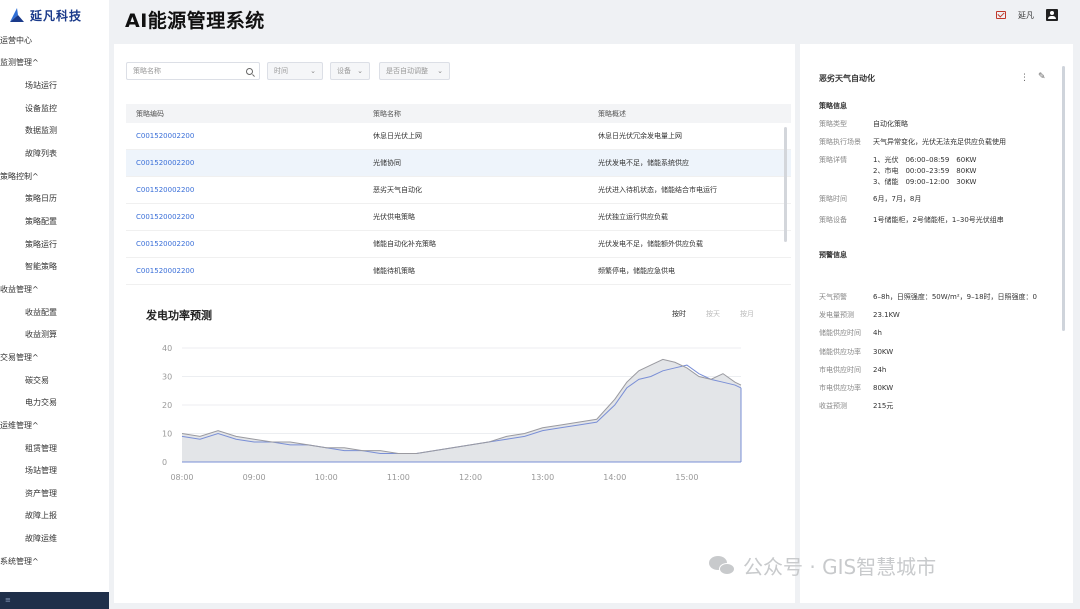 The width and height of the screenshot is (1080, 609). I want to click on sidebar-item-7: 策略日历, so click(54, 199).